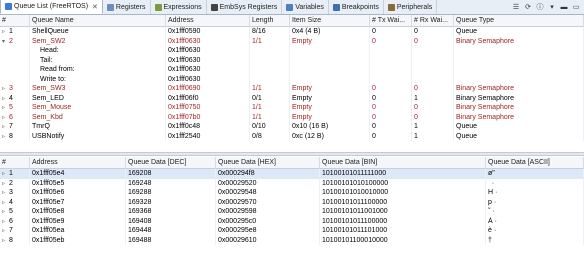  What do you see at coordinates (330, 136) in the screenshot?
I see `cell-item_size: 0xc (12 B)` at bounding box center [330, 136].